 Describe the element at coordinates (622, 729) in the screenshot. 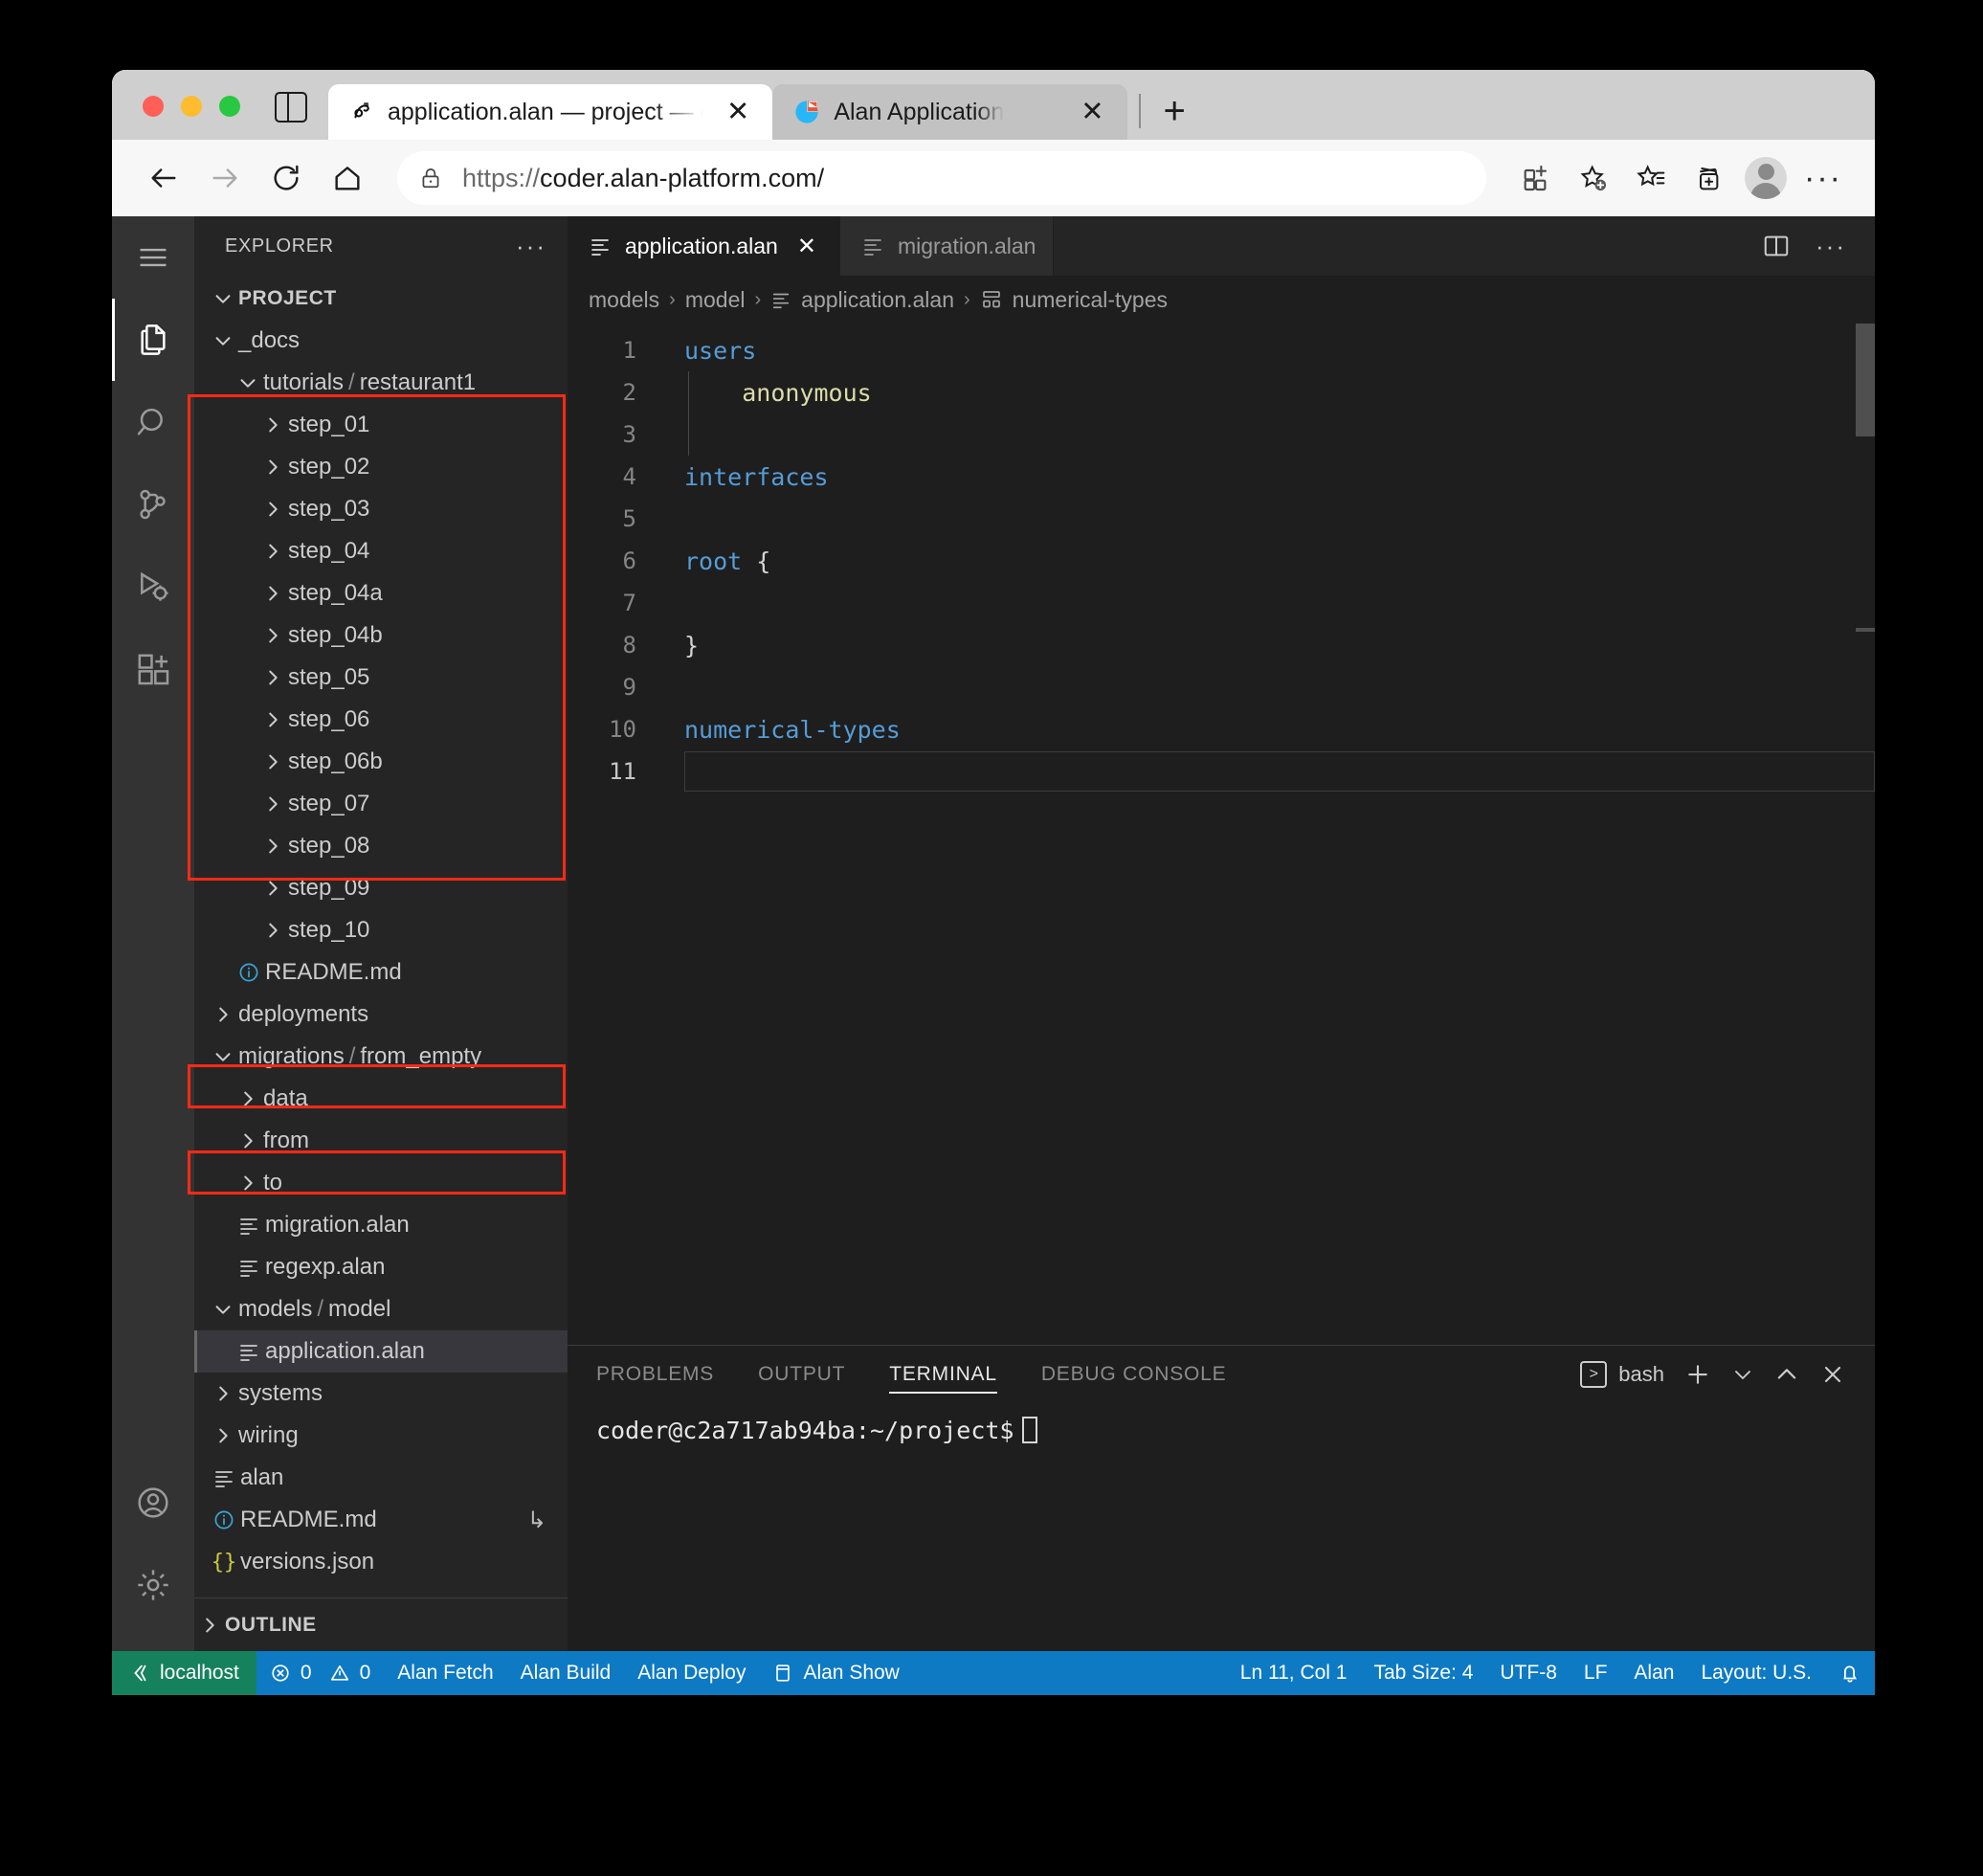

I see `line-number: 10` at that location.